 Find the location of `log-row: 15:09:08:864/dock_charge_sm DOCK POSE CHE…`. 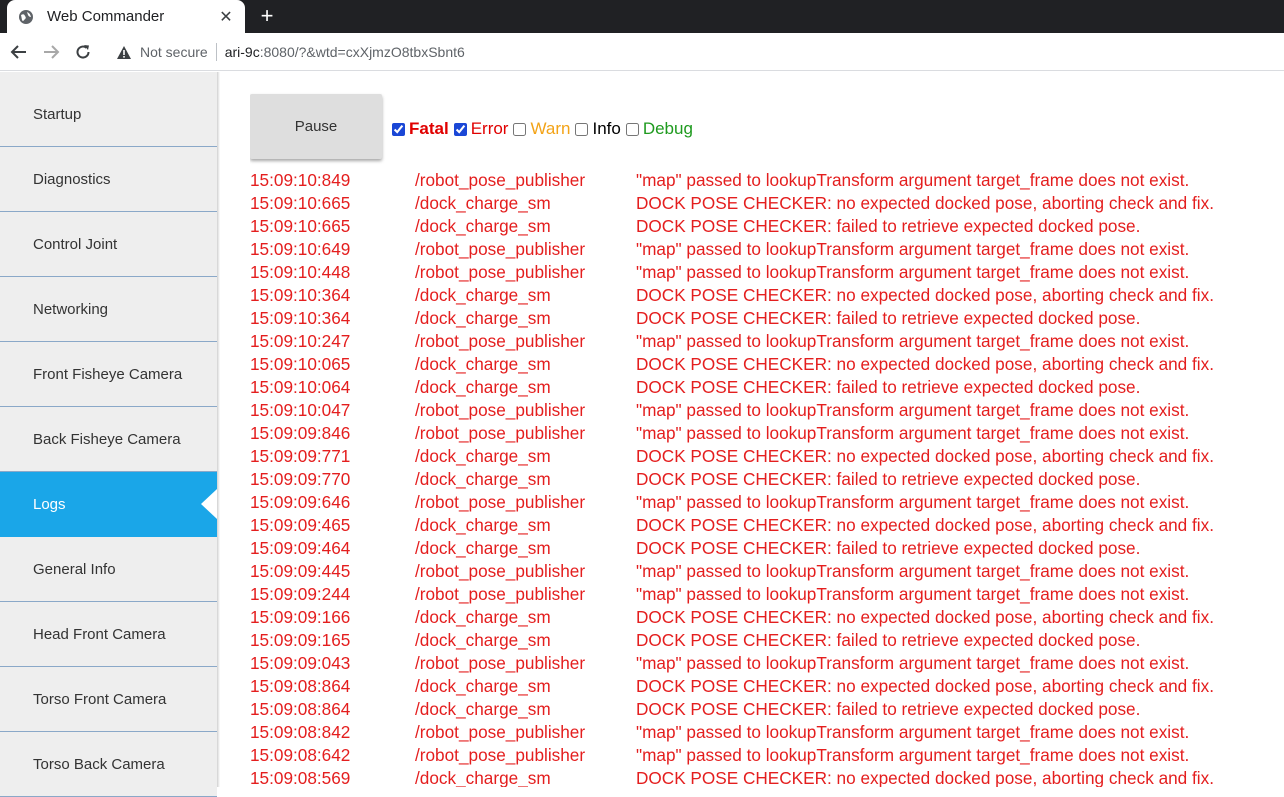

log-row: 15:09:08:864/dock_charge_sm DOCK POSE CHE… is located at coordinates (767, 709).